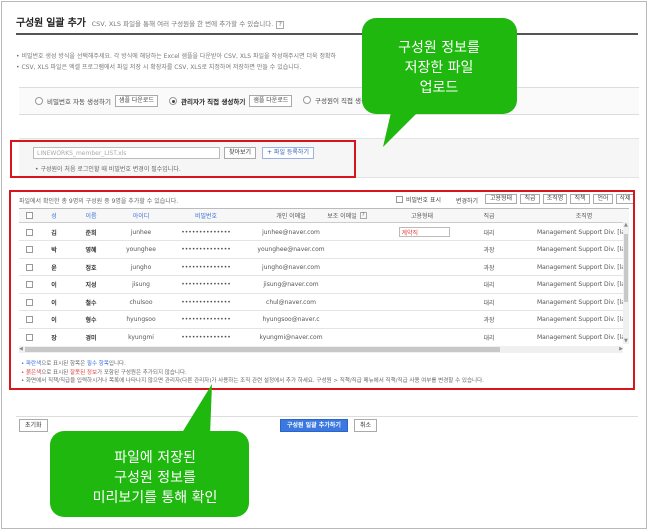 The height and width of the screenshot is (530, 648). I want to click on callout-line: 파일에 저장된, so click(155, 458).